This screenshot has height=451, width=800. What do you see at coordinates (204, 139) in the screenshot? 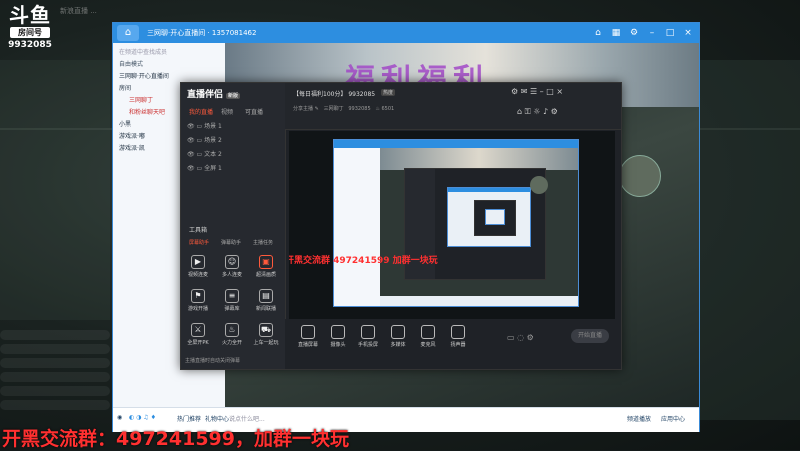
I see `scene-row: 👁 ▭ 场景 2` at bounding box center [204, 139].